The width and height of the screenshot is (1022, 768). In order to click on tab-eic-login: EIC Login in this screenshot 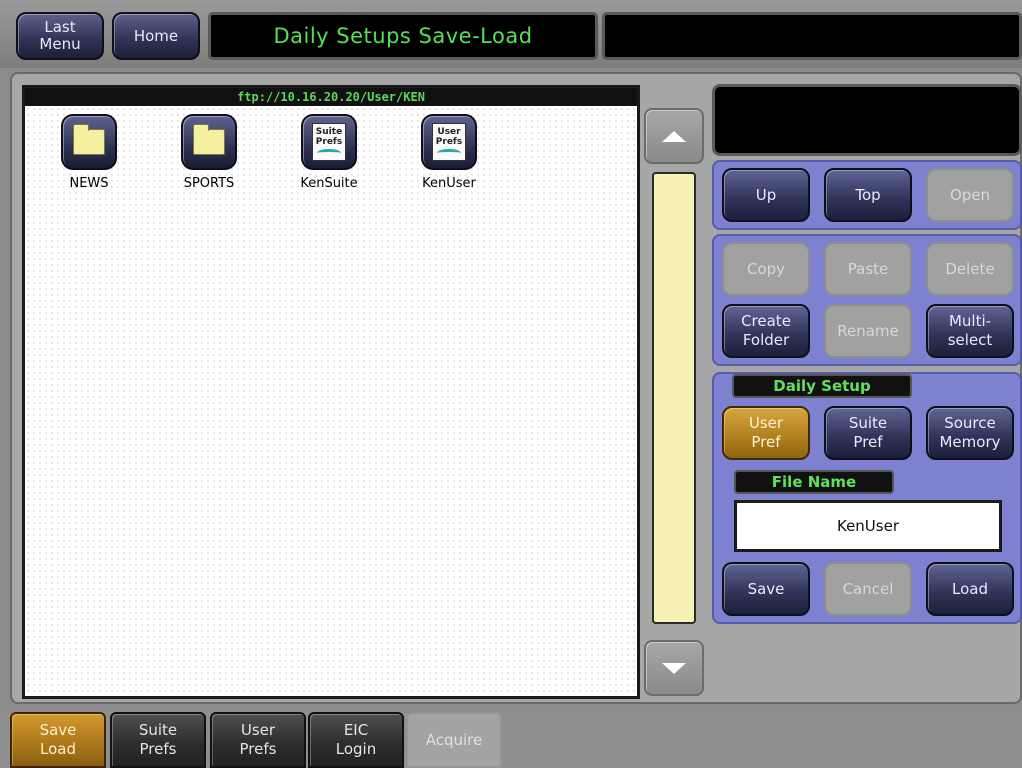, I will do `click(356, 740)`.